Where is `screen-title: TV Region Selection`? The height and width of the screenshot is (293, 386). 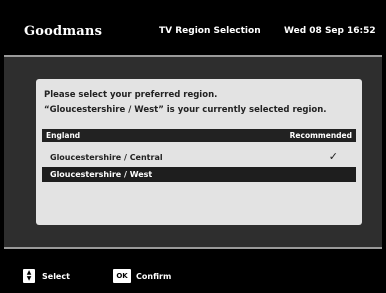 screen-title: TV Region Selection is located at coordinates (210, 31).